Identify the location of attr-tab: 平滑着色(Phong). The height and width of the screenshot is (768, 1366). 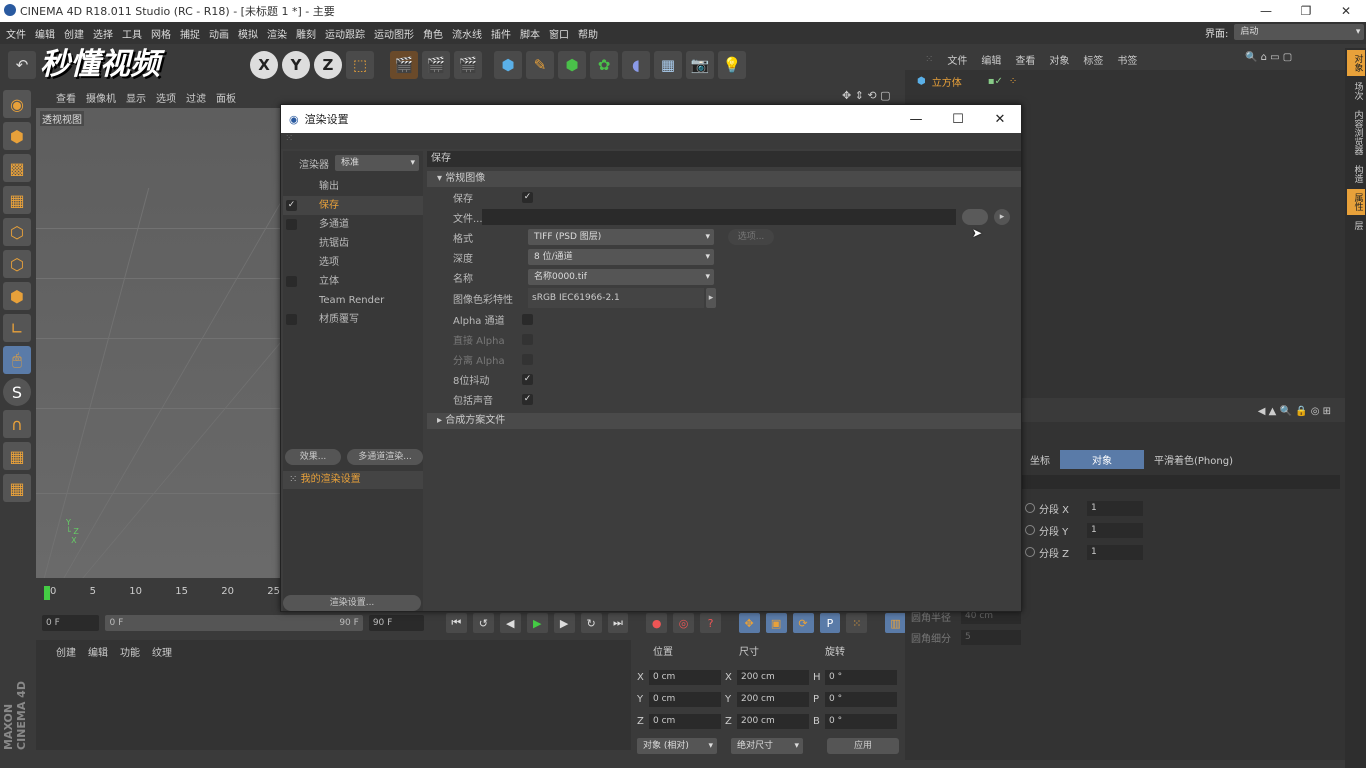
(1193, 459).